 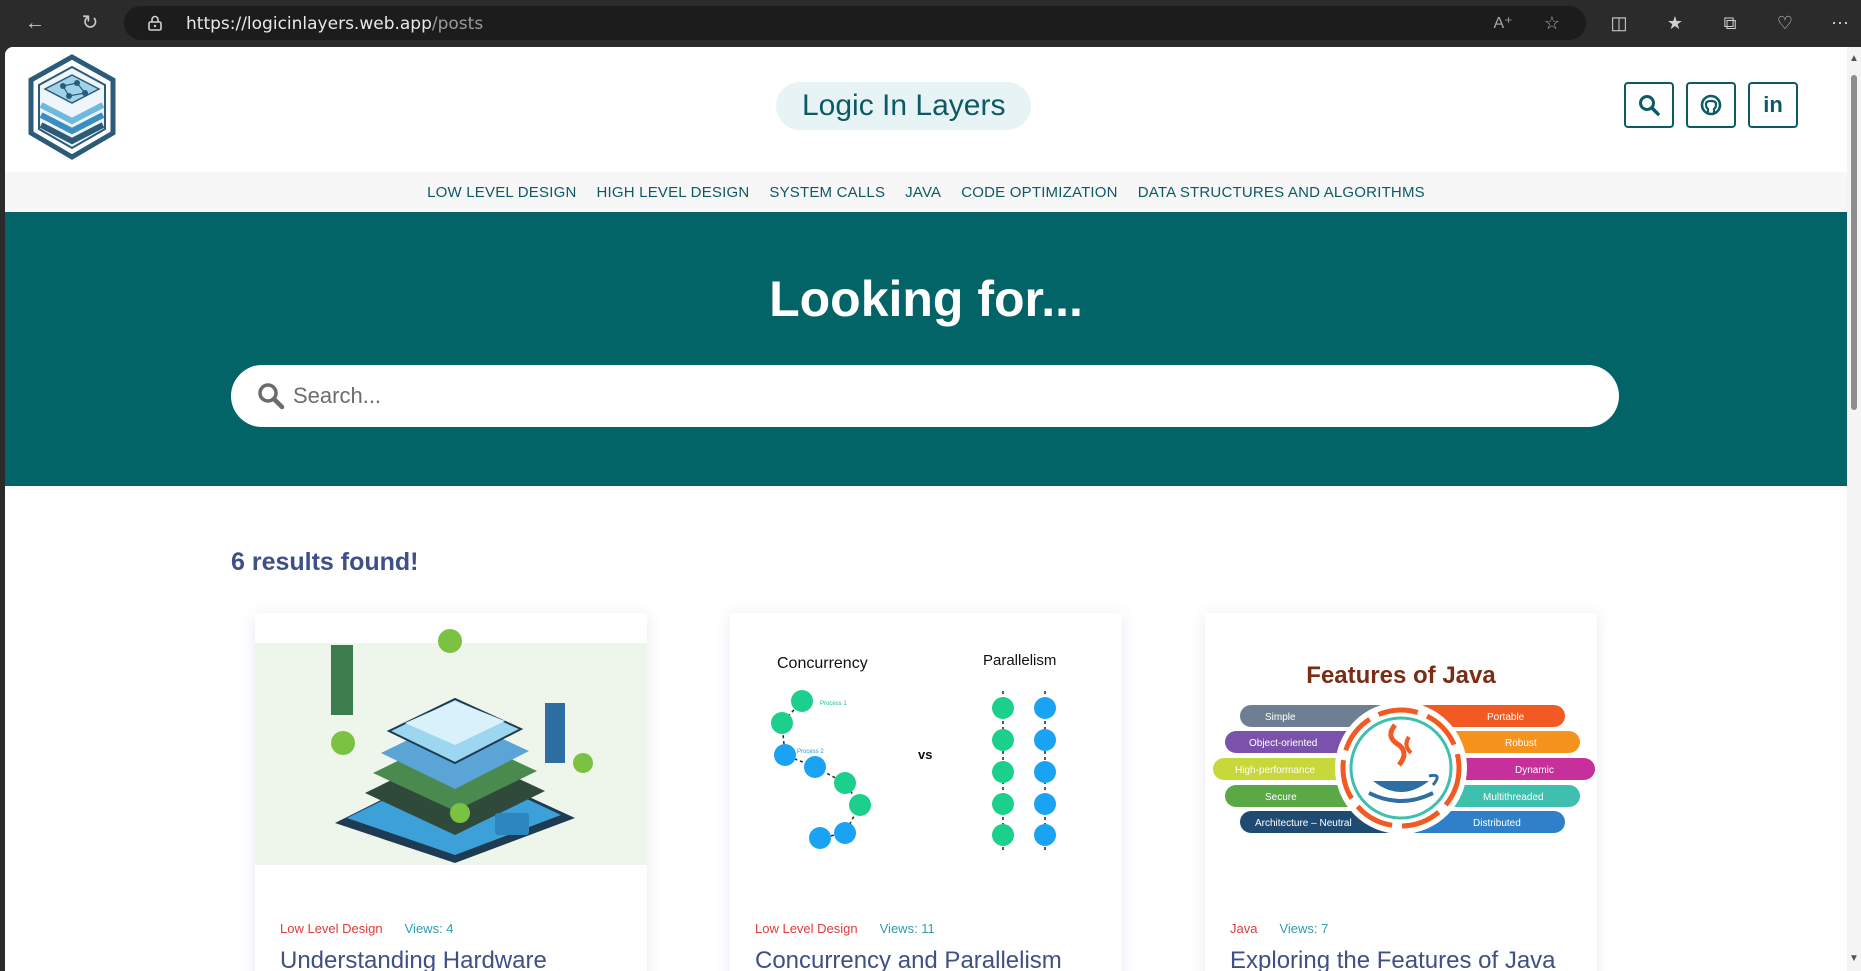 What do you see at coordinates (923, 192) in the screenshot?
I see `nav-item-java: JAVA` at bounding box center [923, 192].